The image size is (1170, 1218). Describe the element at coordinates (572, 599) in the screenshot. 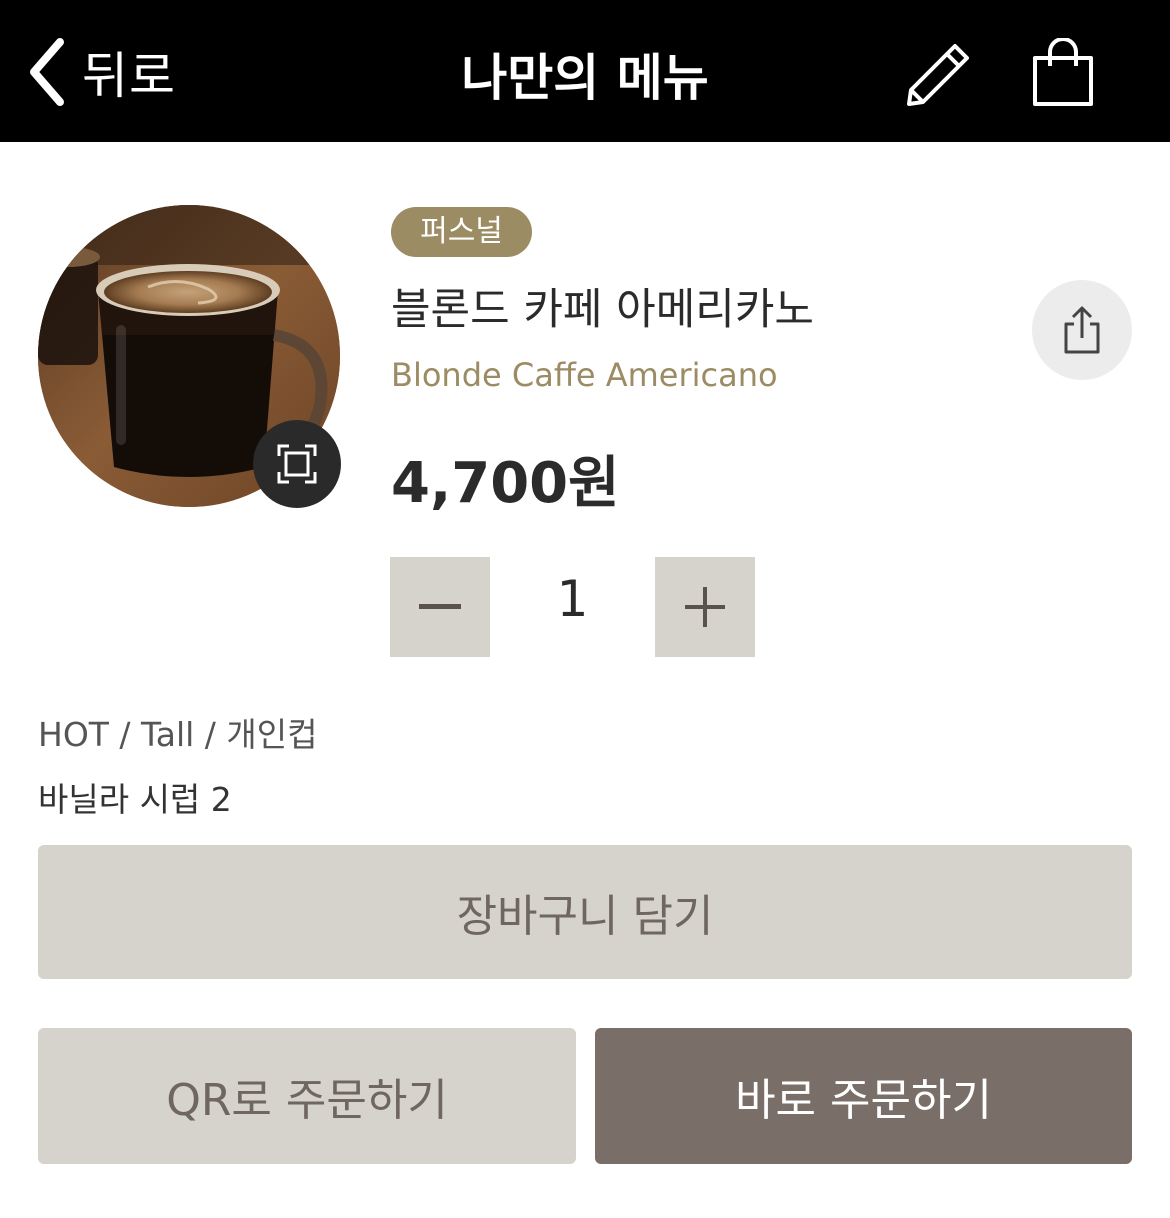

I see `quantity-value: 1` at that location.